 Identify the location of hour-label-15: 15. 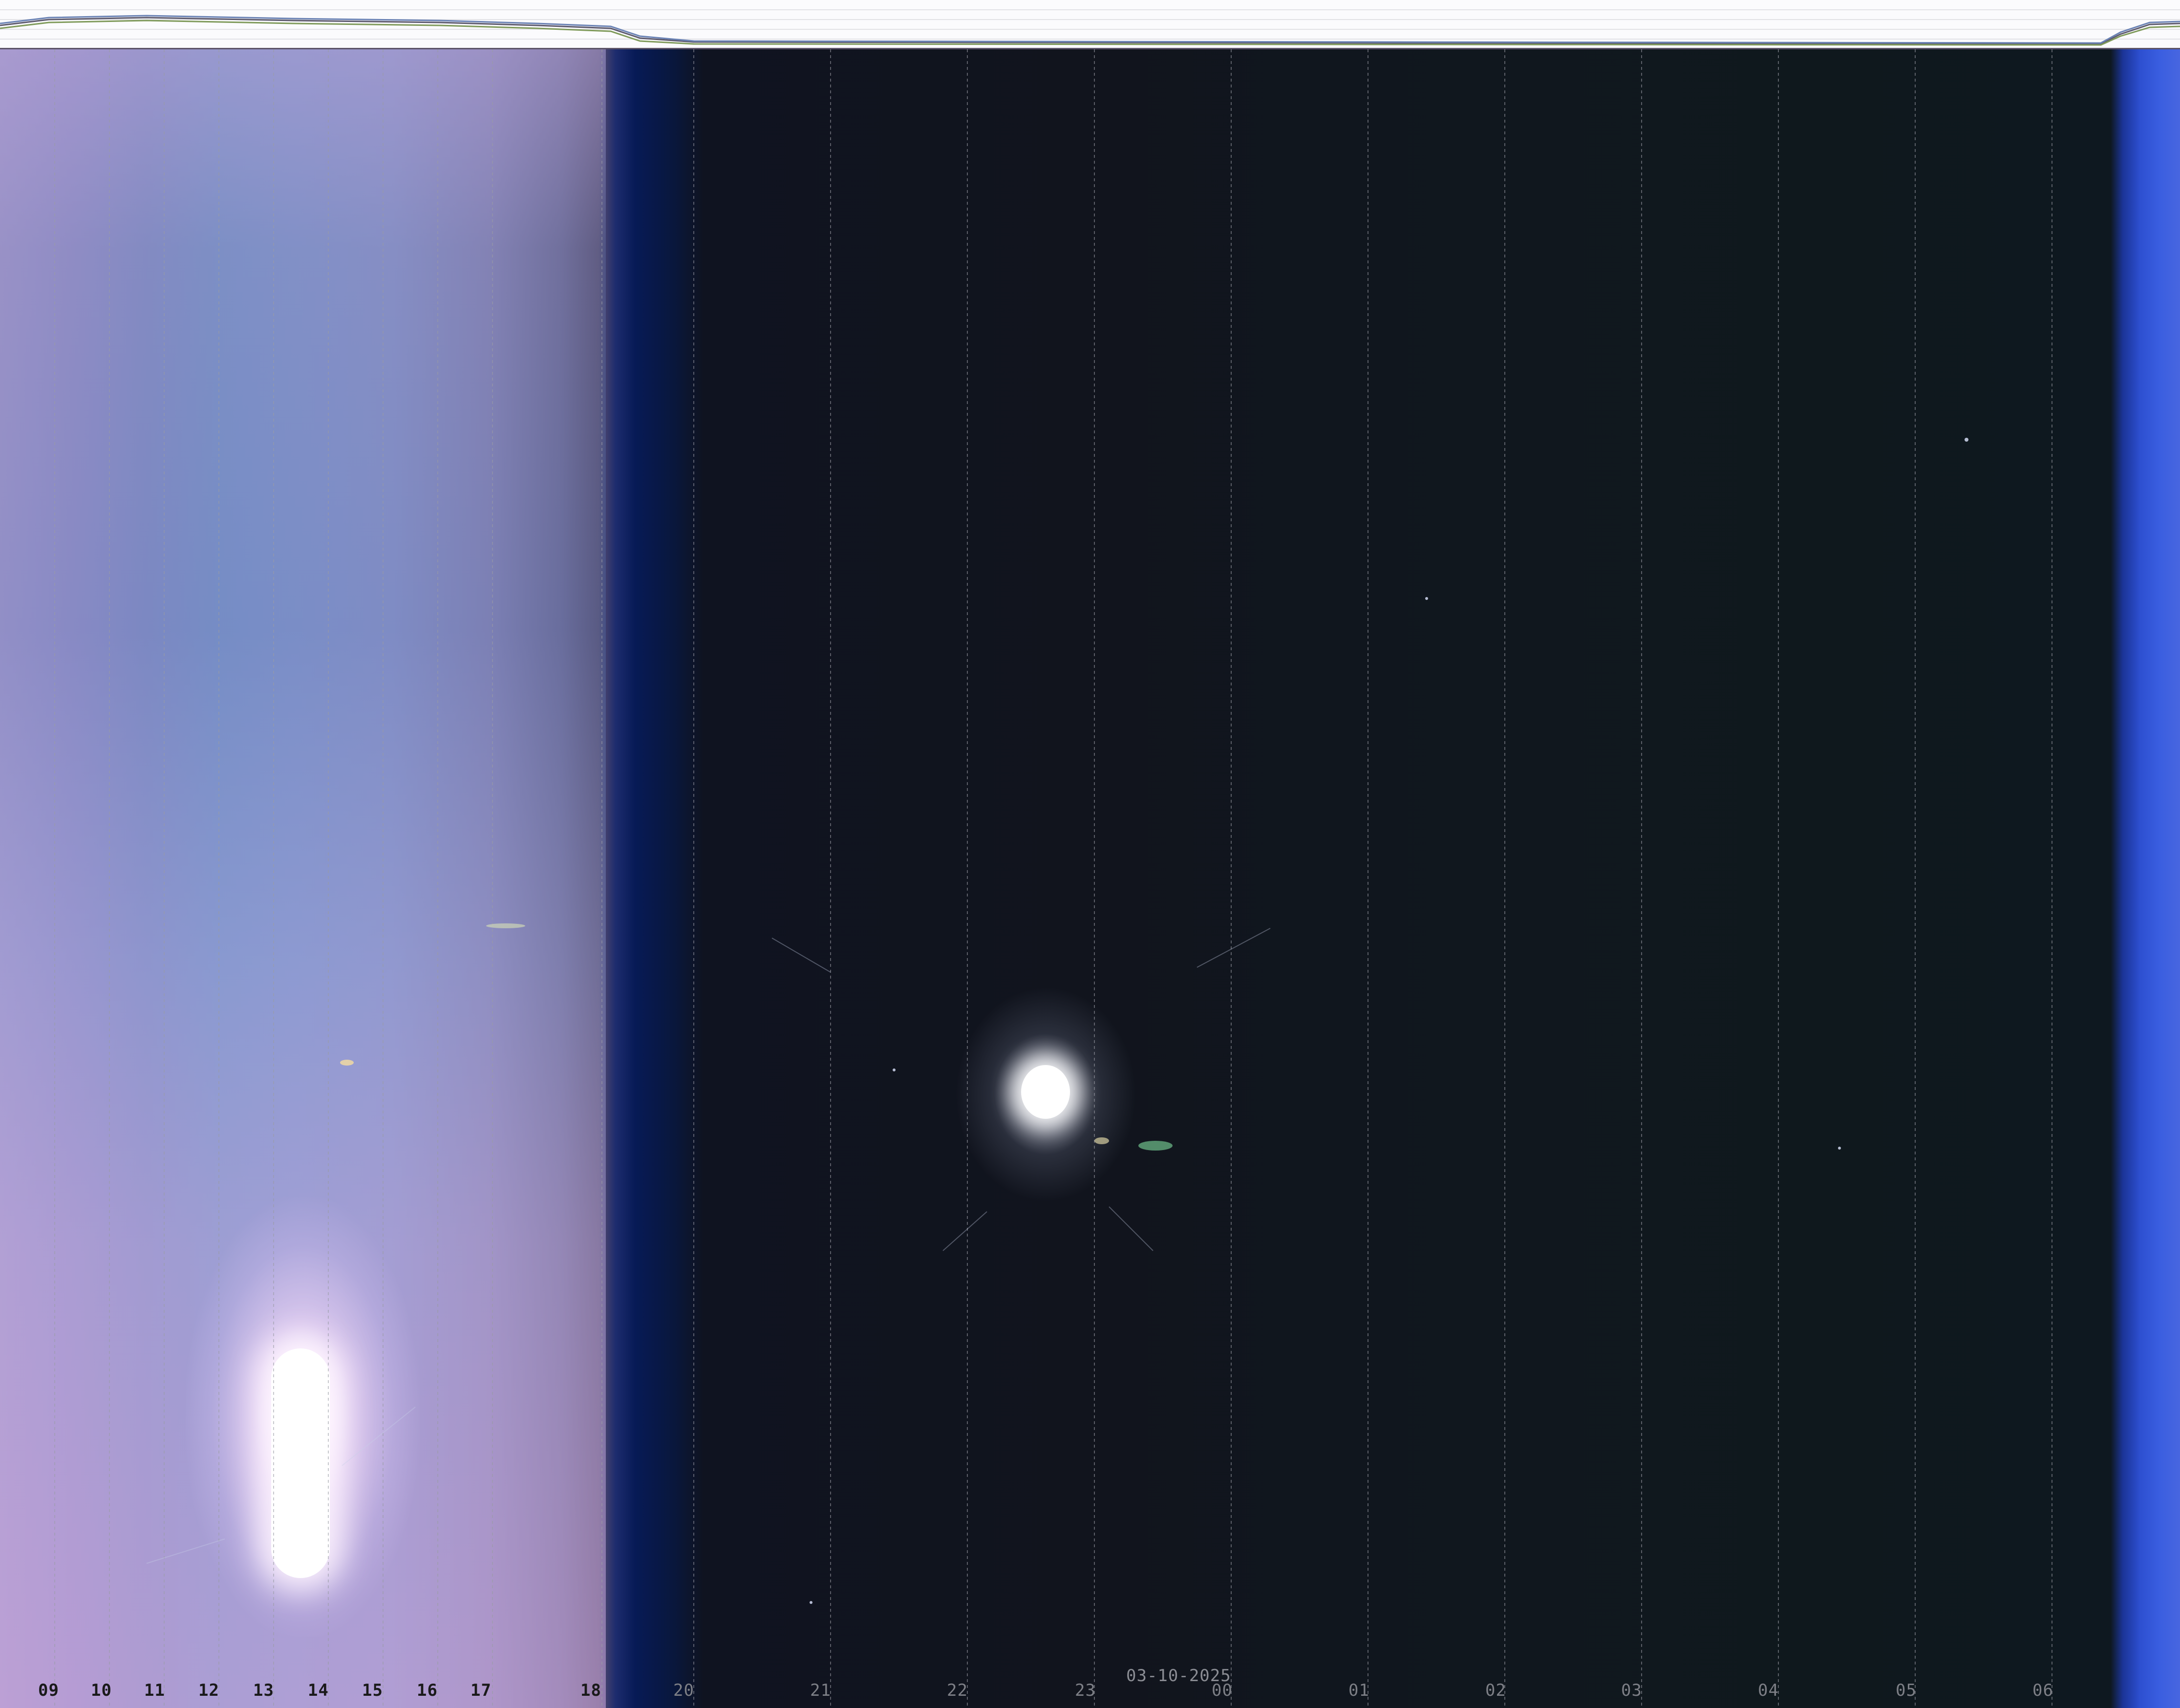
(372, 1690).